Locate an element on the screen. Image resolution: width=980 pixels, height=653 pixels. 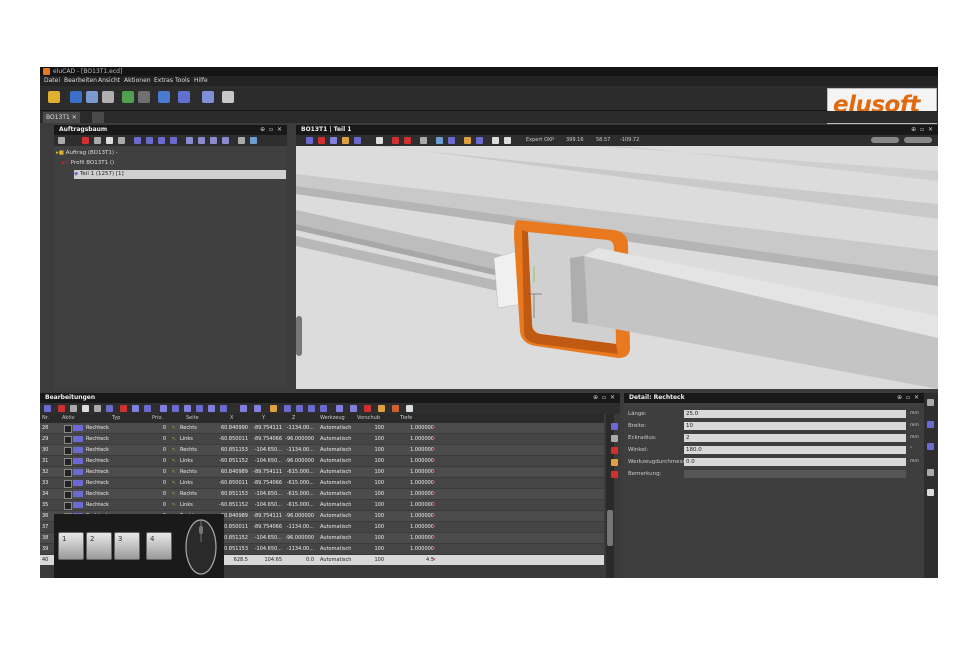
field-winkel-input: 180.0 is located at coordinates (795, 450).